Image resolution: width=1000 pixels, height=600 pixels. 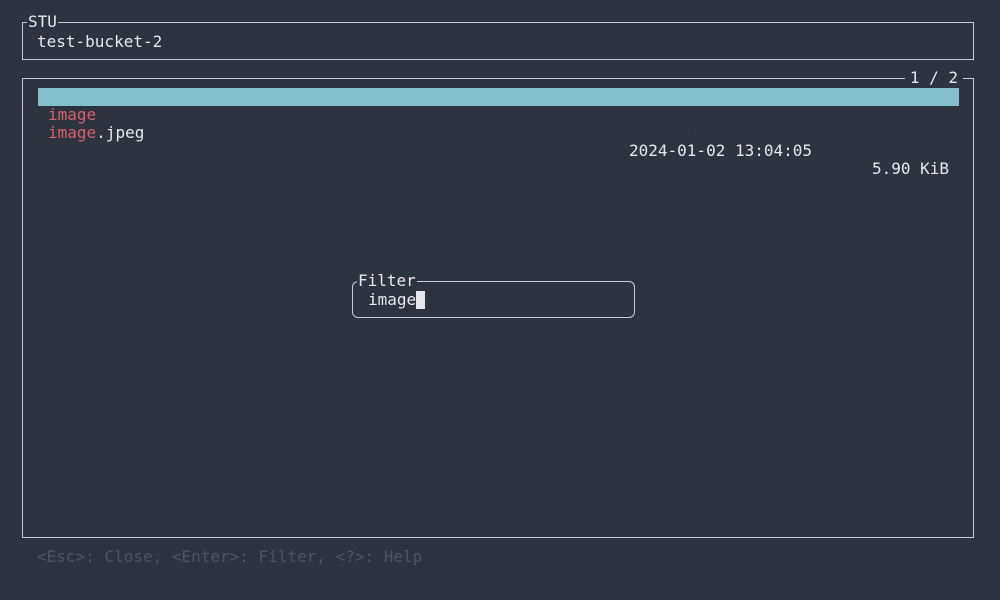 I want to click on list-item: image.png 2024-01-02 13:04:05 1.87 KiB, so click(x=498, y=124).